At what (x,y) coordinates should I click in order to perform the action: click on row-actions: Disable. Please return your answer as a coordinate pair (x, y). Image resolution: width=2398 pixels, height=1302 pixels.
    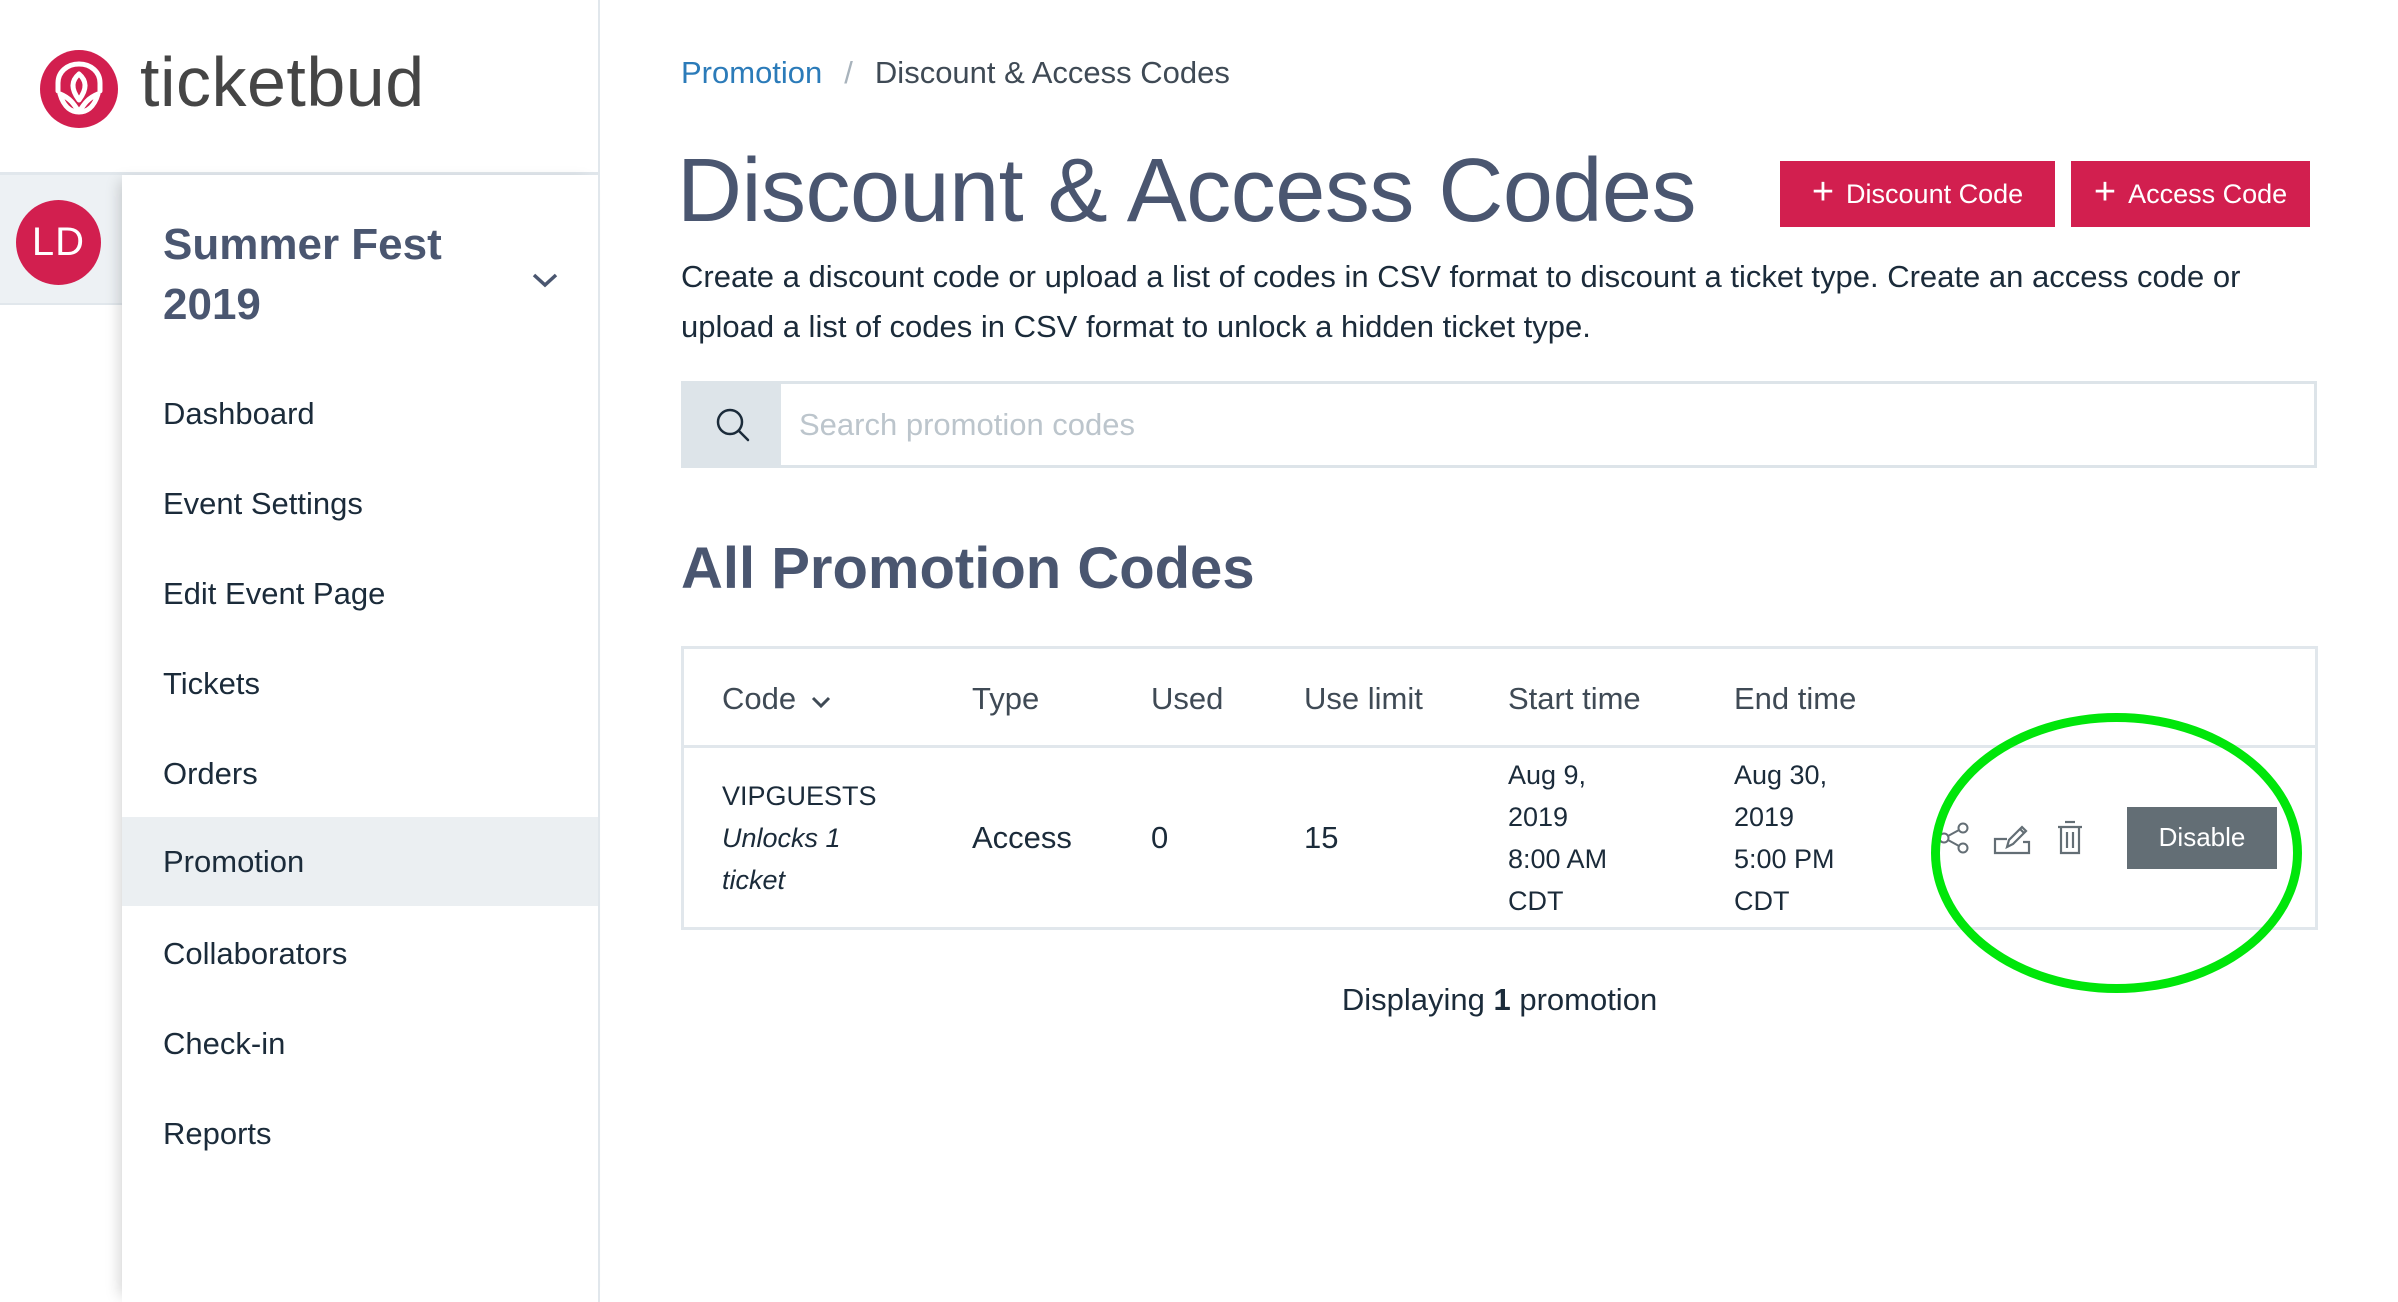
    Looking at the image, I should click on (2103, 837).